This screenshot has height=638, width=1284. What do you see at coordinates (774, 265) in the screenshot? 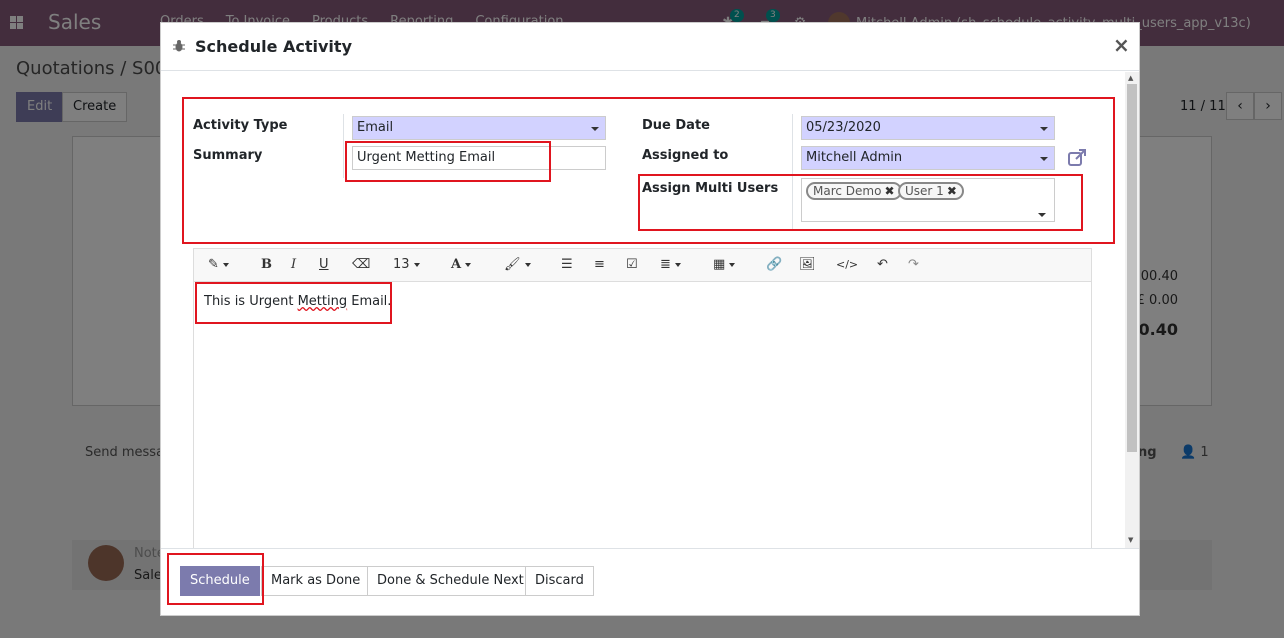
I see `link-icon: 🔗` at bounding box center [774, 265].